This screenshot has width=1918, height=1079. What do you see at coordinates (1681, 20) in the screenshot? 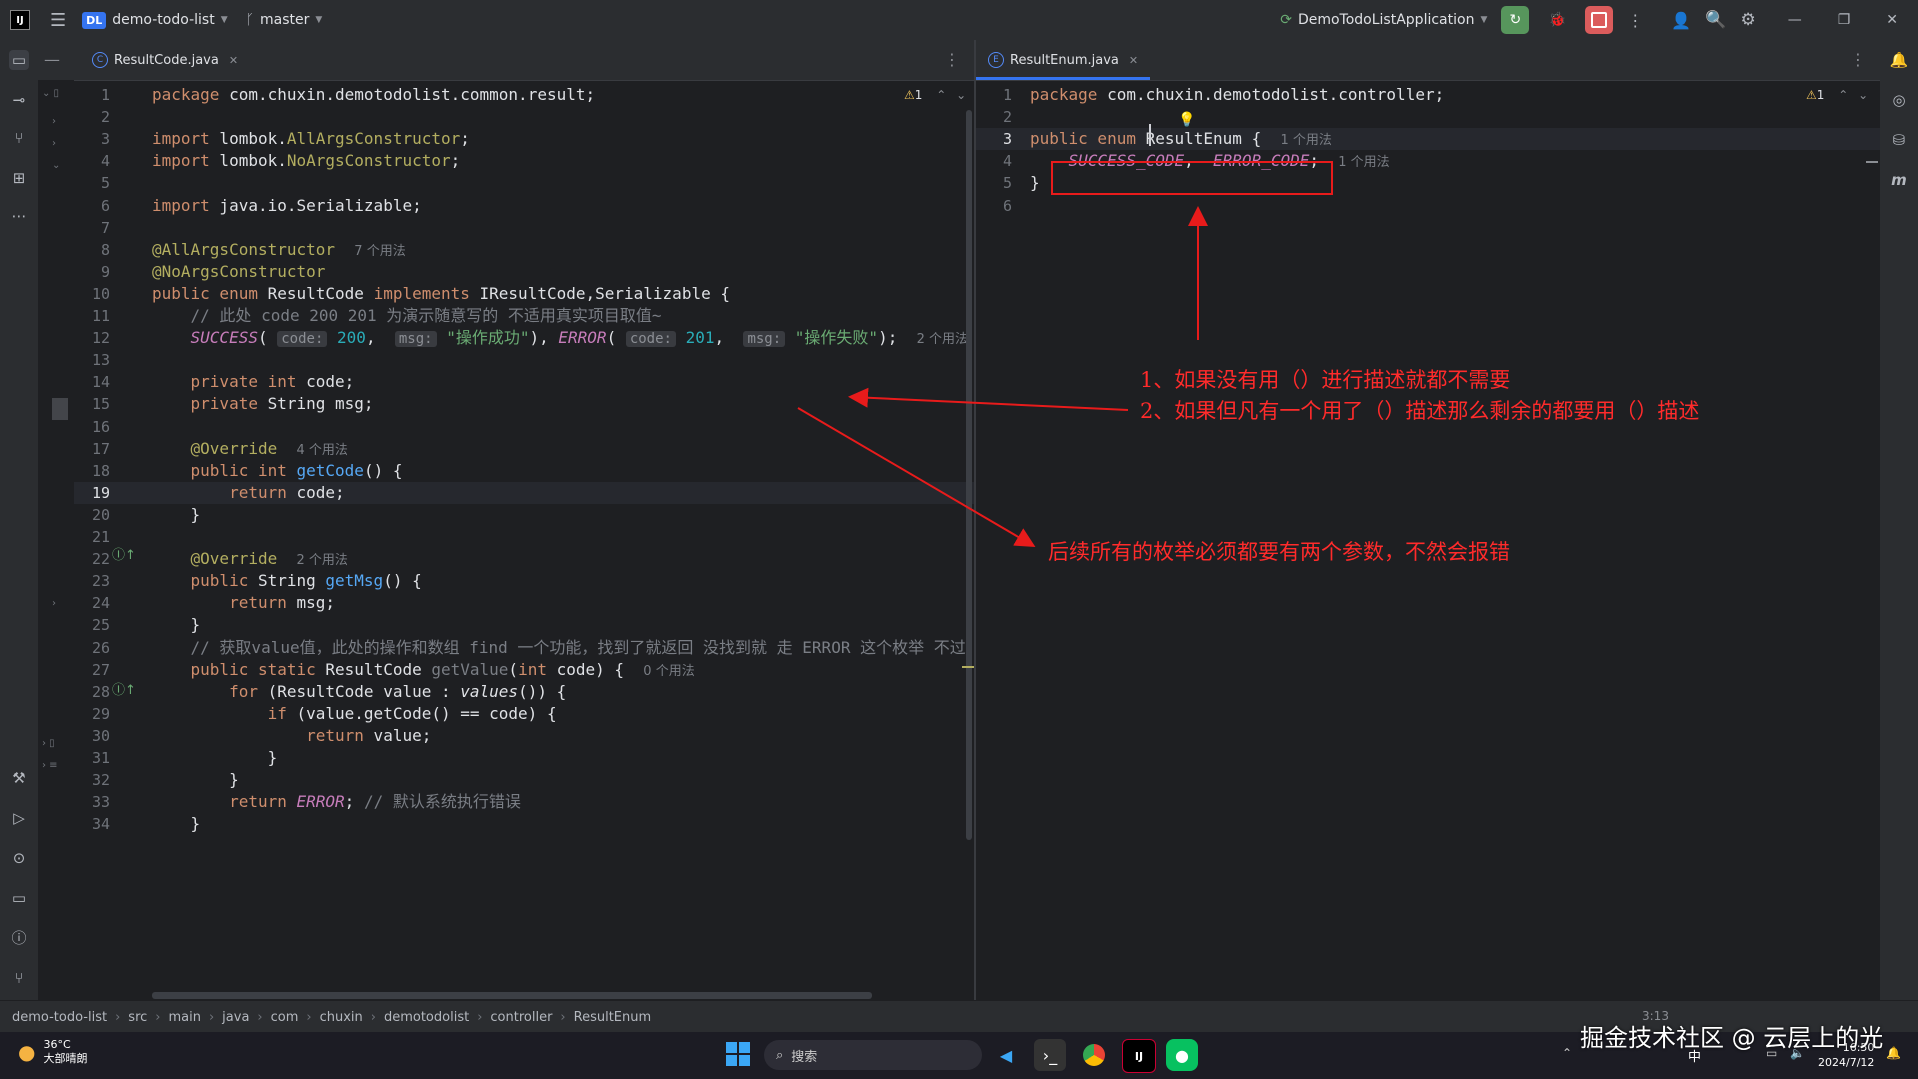
I see `add-user-icon: 👤` at bounding box center [1681, 20].